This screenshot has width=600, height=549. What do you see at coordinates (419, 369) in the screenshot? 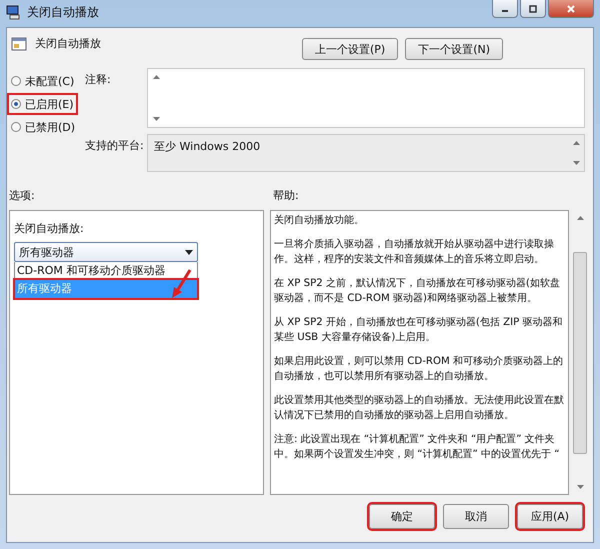
I see `help-paragraph: 如果启用此设置，则可以禁用 CD-ROM 和可移动介质驱动器上的自动播放，也可以禁用所有驱动器上的自动播放。` at bounding box center [419, 369].